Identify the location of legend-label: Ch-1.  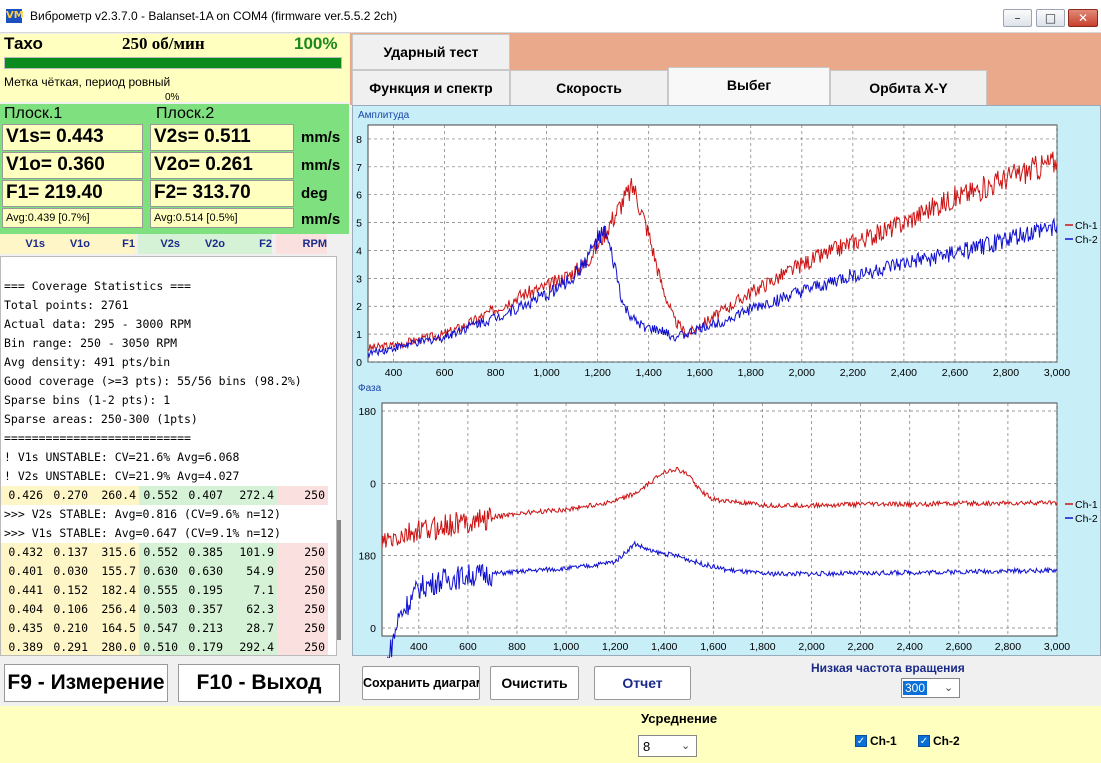
(1086, 505).